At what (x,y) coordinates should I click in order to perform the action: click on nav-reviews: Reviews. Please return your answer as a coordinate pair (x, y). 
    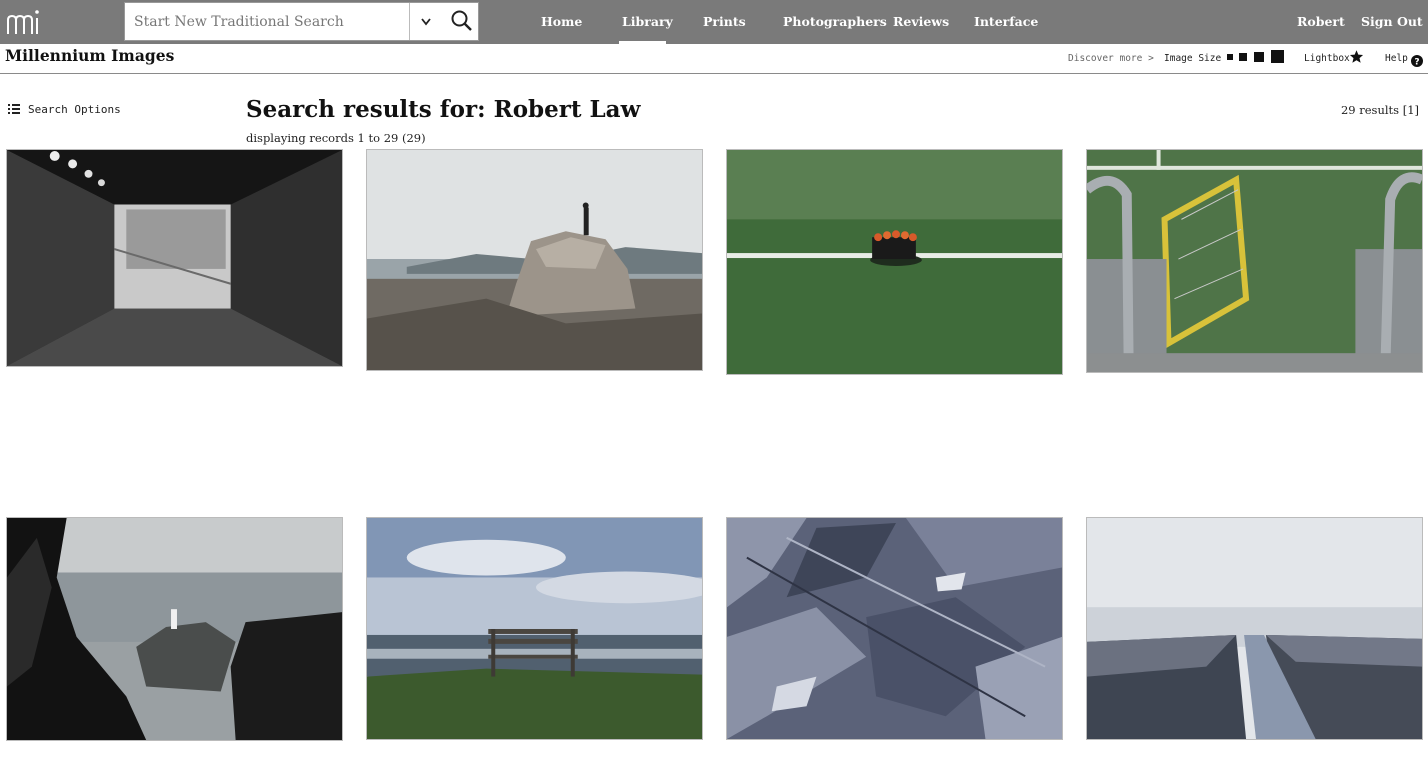
    Looking at the image, I should click on (921, 22).